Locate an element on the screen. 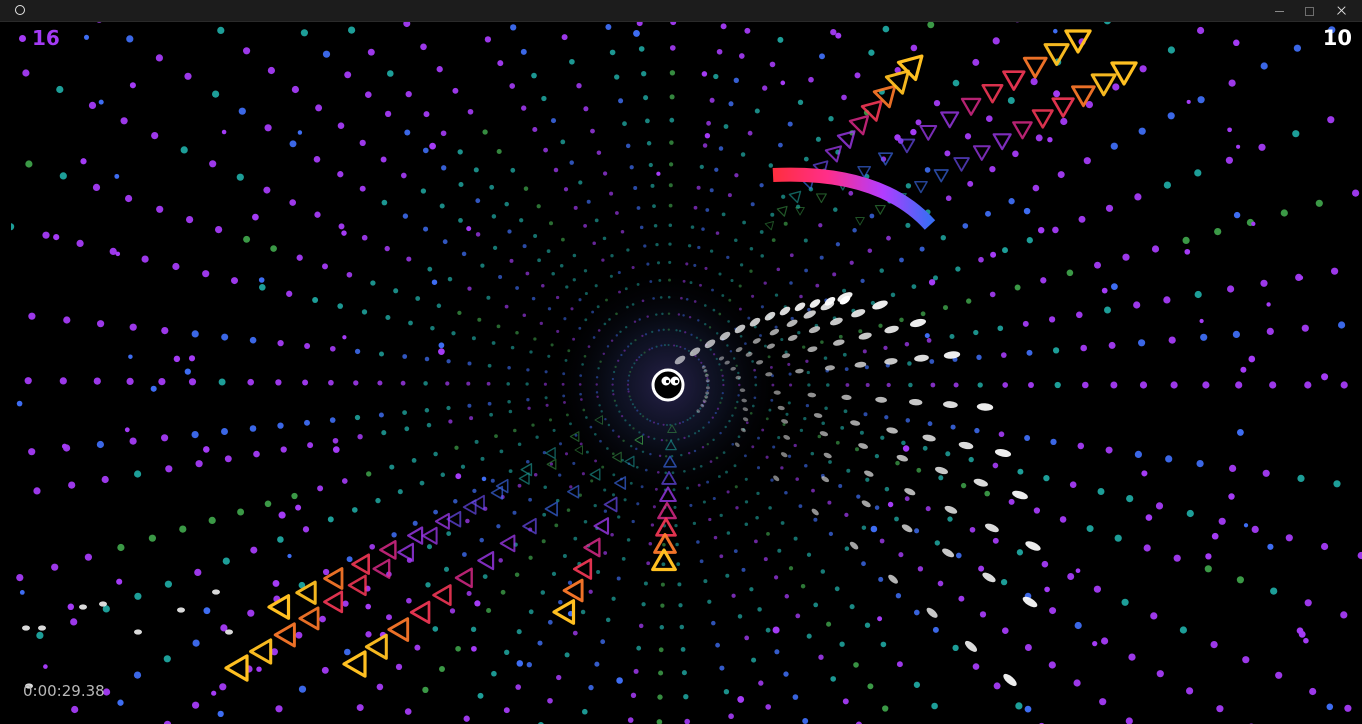  title-bar is located at coordinates (681, 11).